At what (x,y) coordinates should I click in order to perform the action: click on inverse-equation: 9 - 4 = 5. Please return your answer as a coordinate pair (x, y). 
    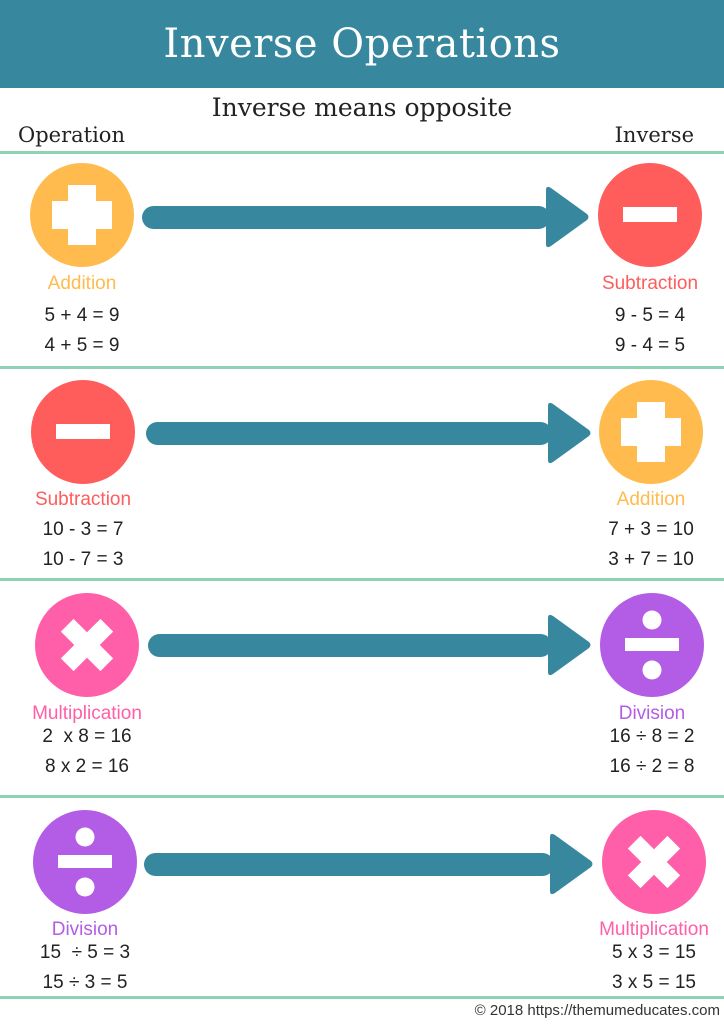
    Looking at the image, I should click on (650, 345).